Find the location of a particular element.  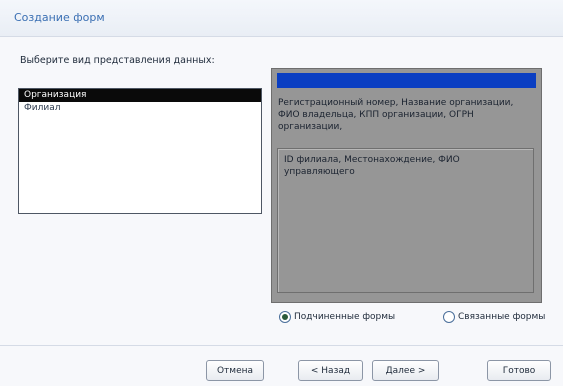

view-prompt-label: Выберите вид представления данных: is located at coordinates (117, 60).